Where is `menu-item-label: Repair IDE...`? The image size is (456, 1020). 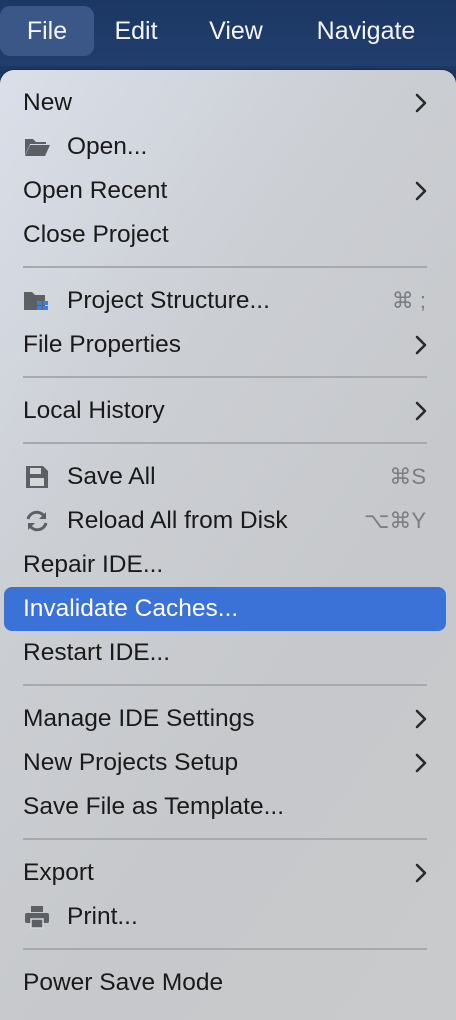 menu-item-label: Repair IDE... is located at coordinates (93, 564).